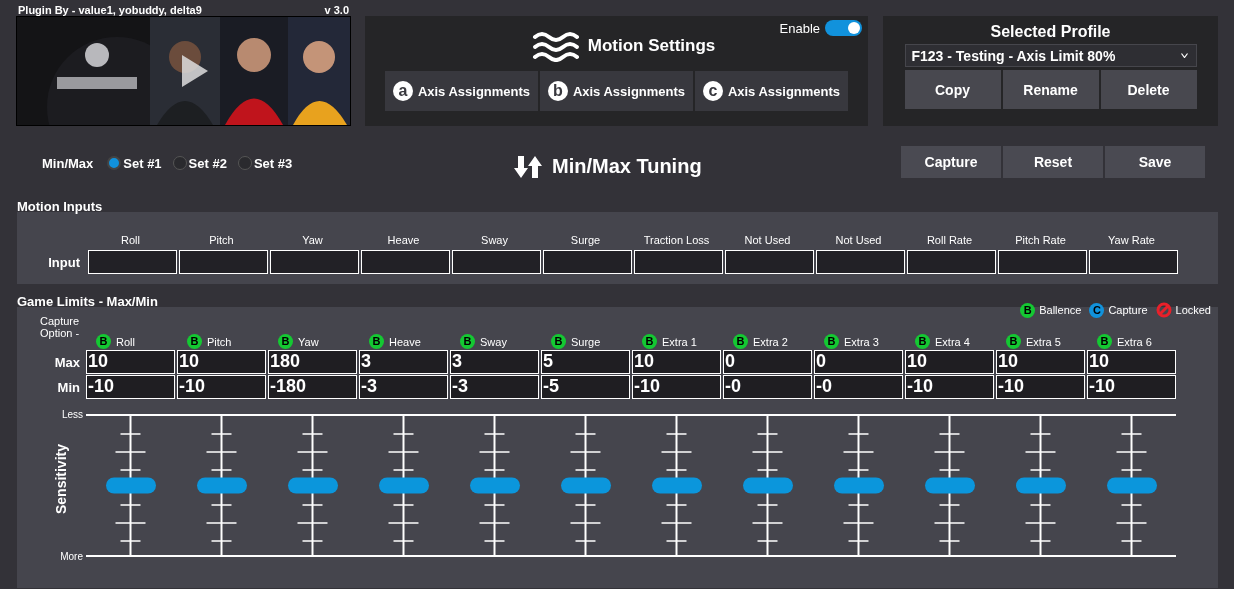 The height and width of the screenshot is (589, 1234). What do you see at coordinates (71, 556) in the screenshot?
I see `scale-label: More` at bounding box center [71, 556].